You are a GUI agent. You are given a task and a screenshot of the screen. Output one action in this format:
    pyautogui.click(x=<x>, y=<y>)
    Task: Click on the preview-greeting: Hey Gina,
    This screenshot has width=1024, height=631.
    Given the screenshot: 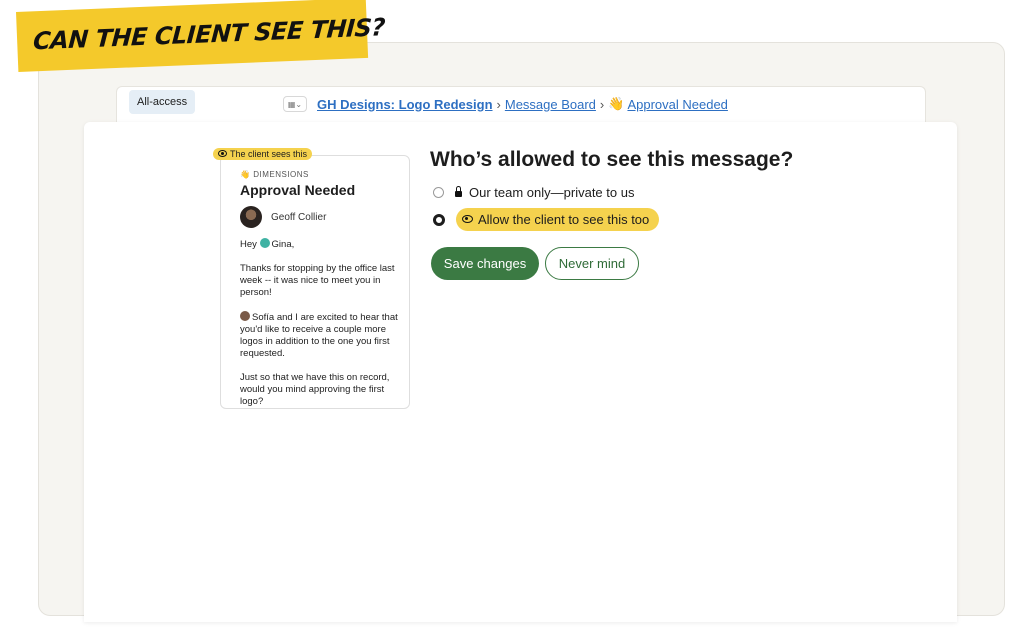 What is the action you would take?
    pyautogui.click(x=320, y=244)
    